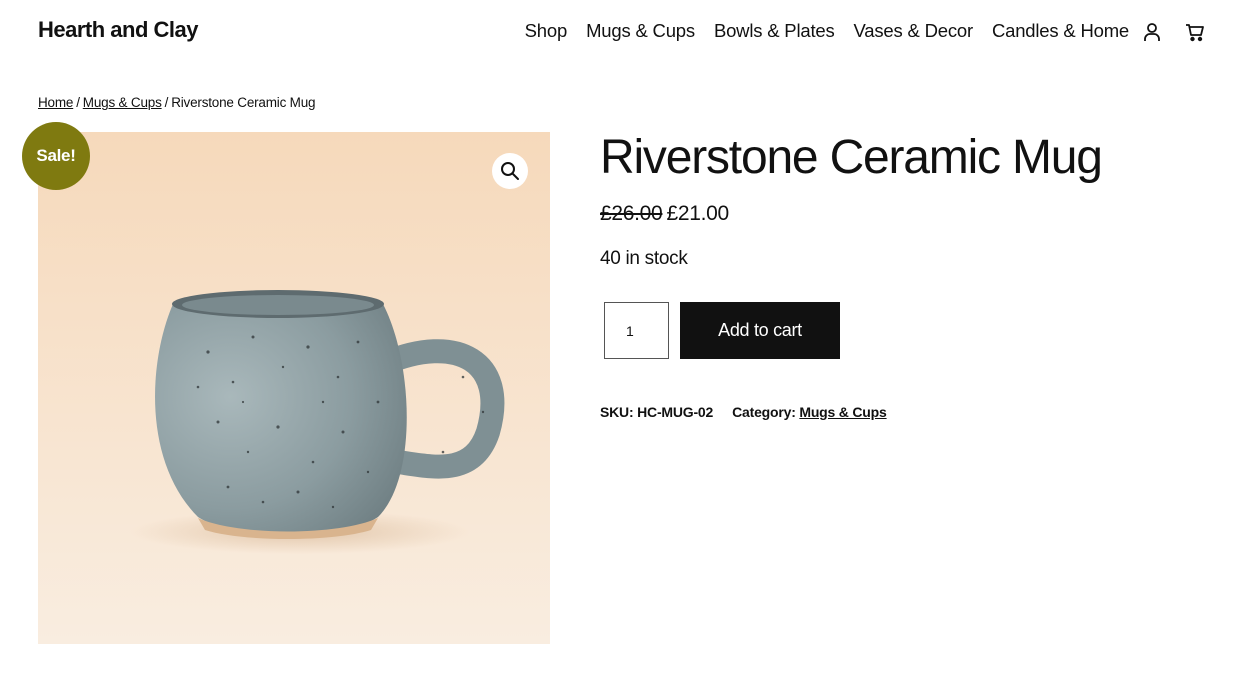  Describe the element at coordinates (631, 213) in the screenshot. I see `regular-price: £26.00` at that location.